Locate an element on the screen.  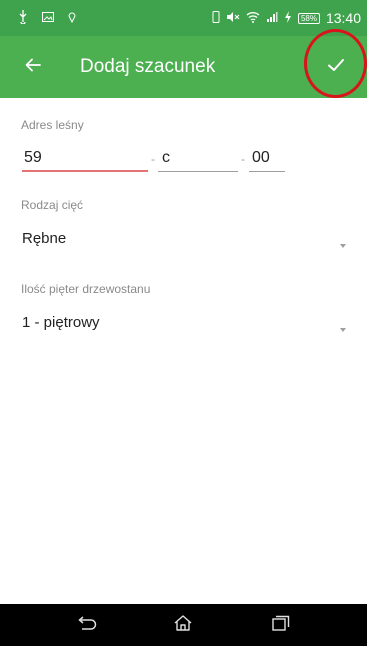
location-icon is located at coordinates (72, 18).